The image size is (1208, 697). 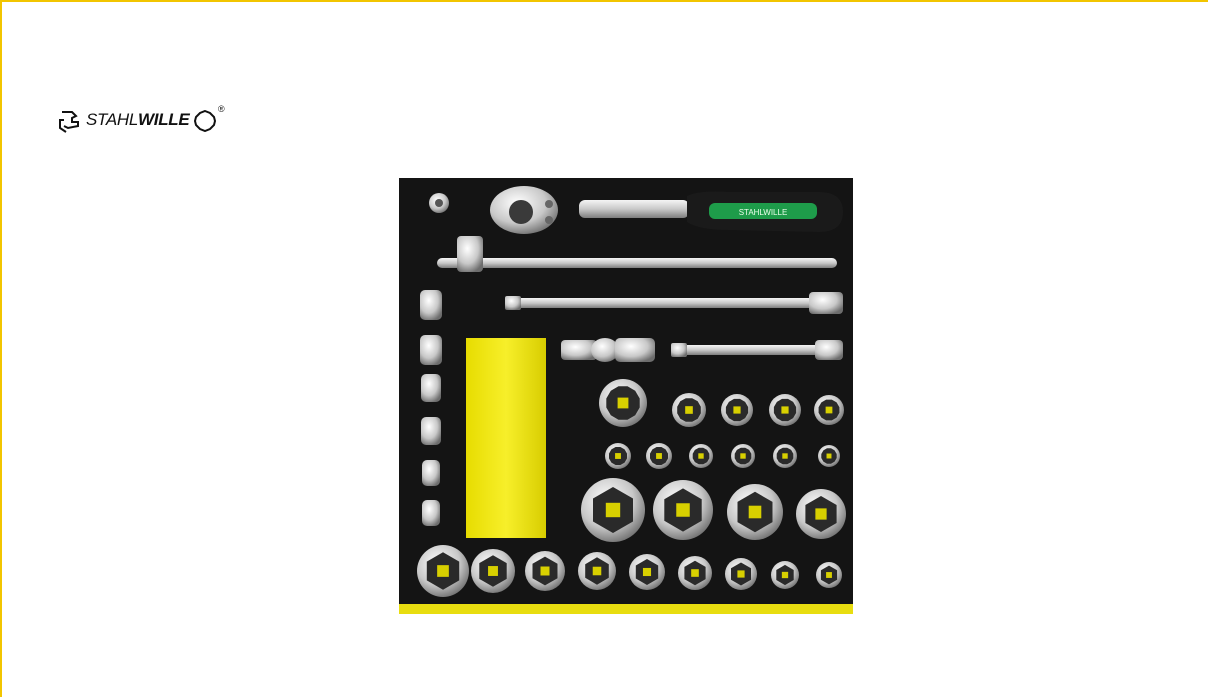 I want to click on twelve-point-nut-icon, so click(x=205, y=121).